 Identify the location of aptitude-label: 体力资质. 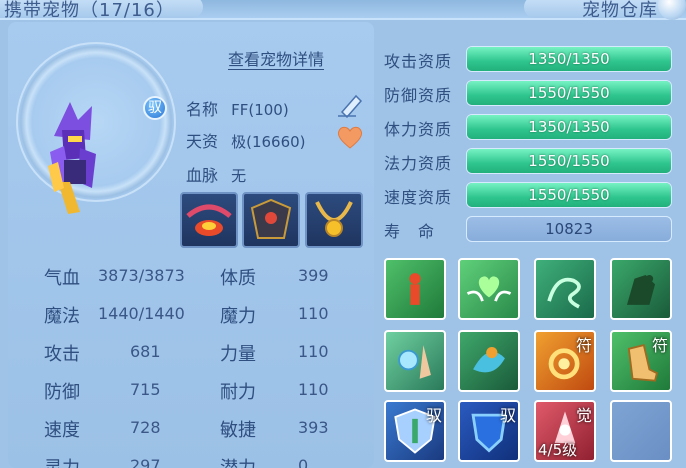
(418, 129).